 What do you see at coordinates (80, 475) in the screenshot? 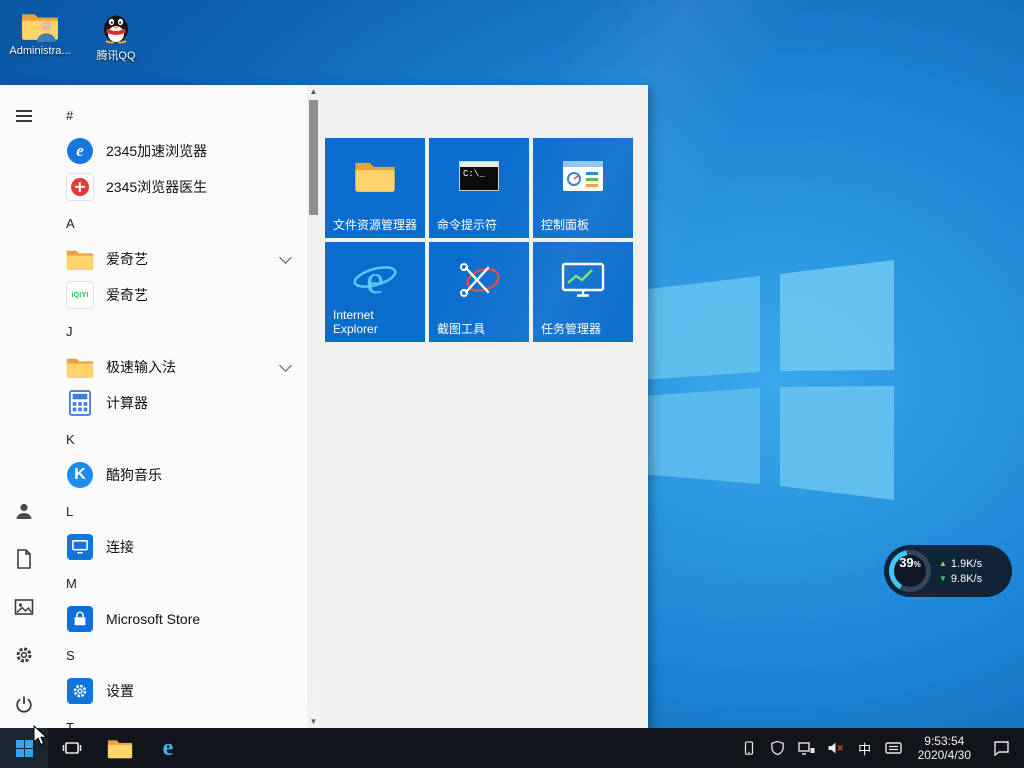
I see `kugou-icon: K` at bounding box center [80, 475].